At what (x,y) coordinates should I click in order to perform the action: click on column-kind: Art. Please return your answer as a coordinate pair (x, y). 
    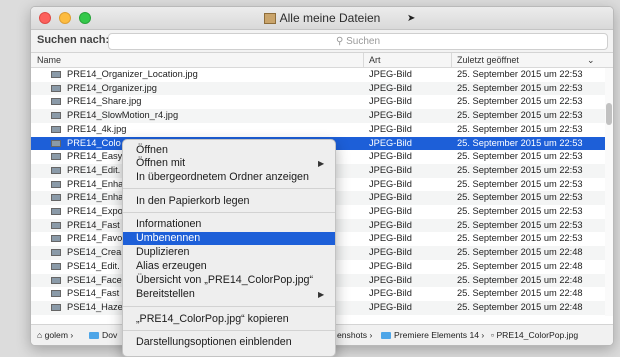
    Looking at the image, I should click on (375, 60).